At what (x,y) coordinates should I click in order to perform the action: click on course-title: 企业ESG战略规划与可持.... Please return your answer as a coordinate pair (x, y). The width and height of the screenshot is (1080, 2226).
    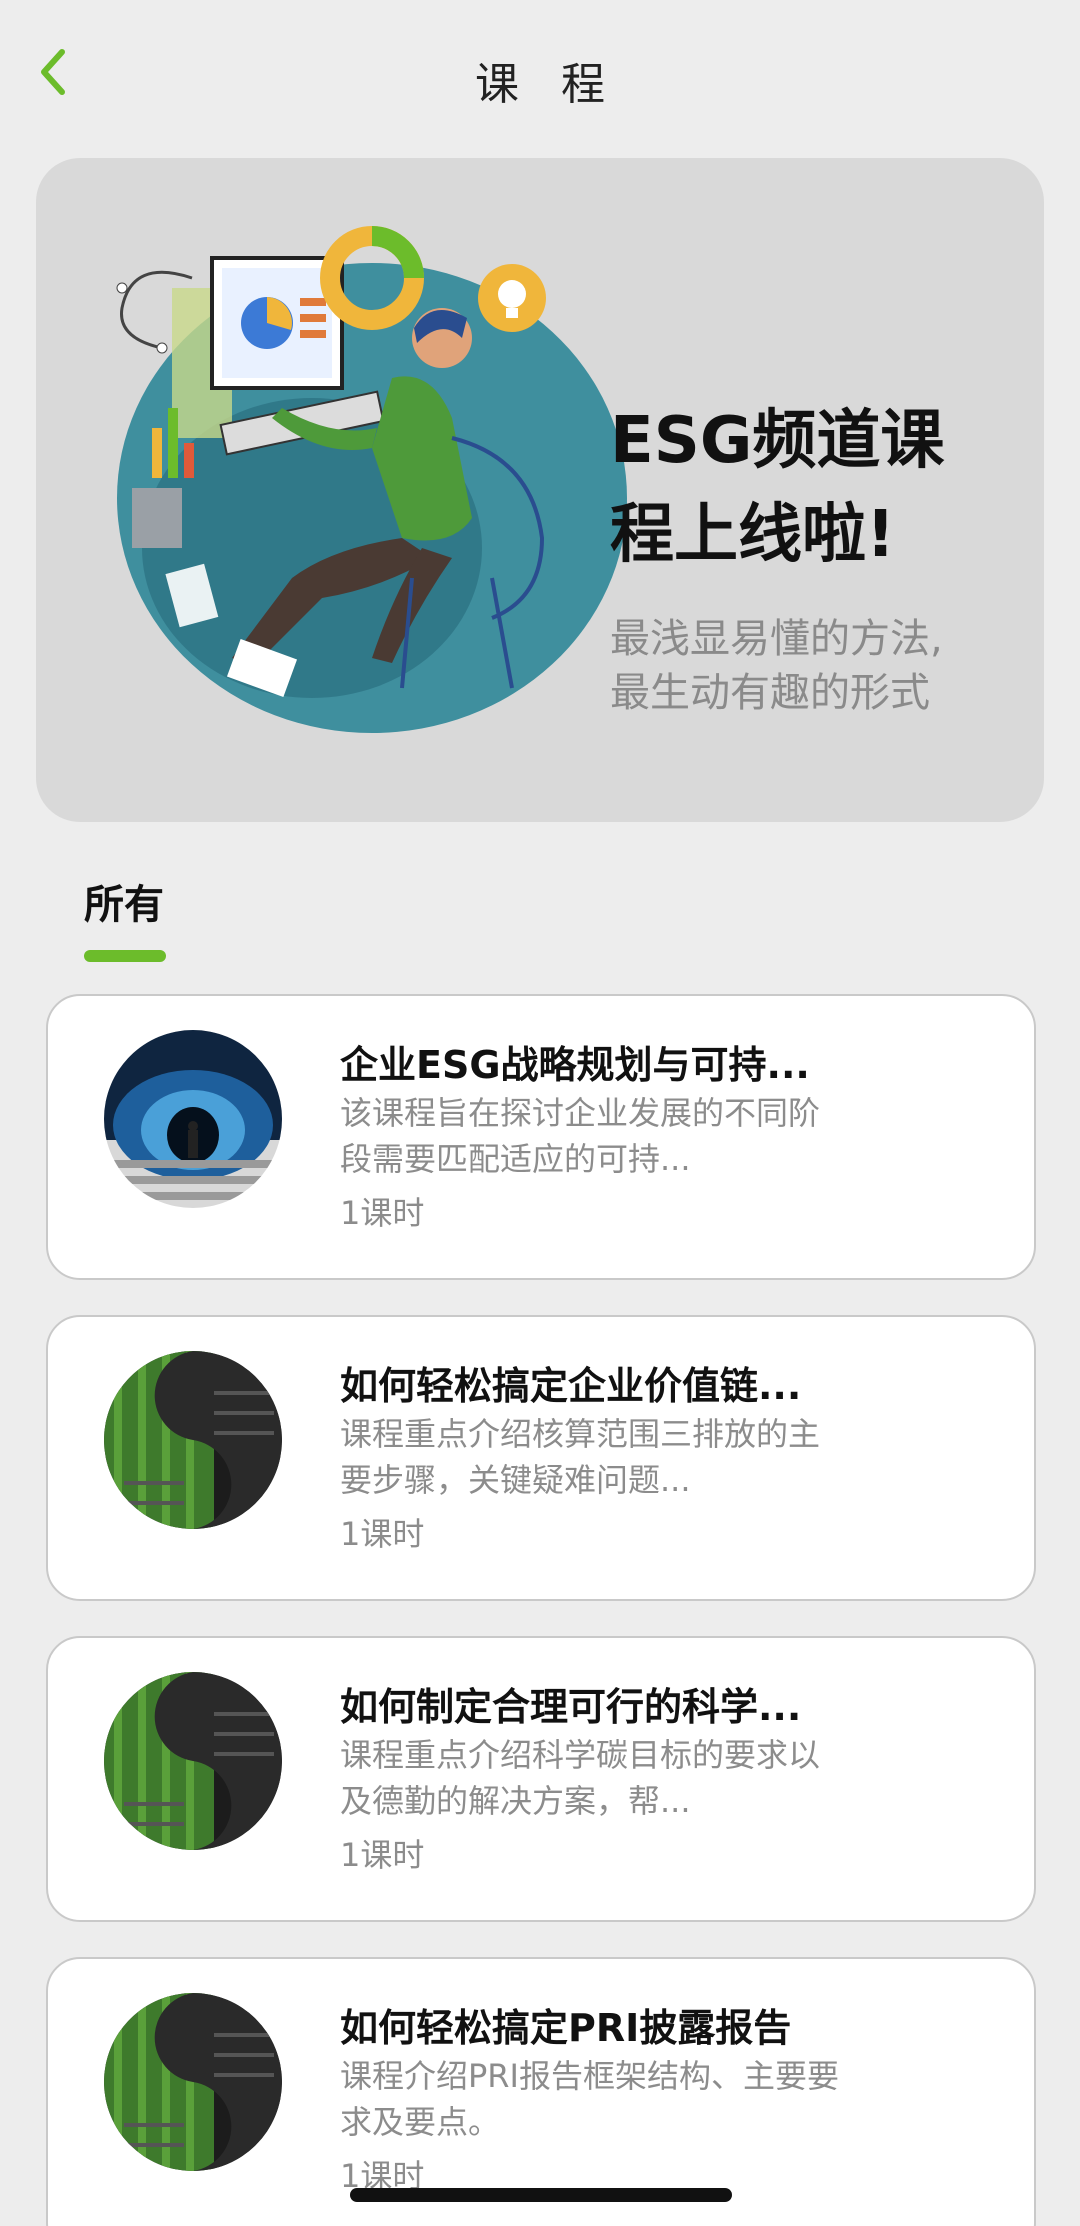
    Looking at the image, I should click on (575, 1065).